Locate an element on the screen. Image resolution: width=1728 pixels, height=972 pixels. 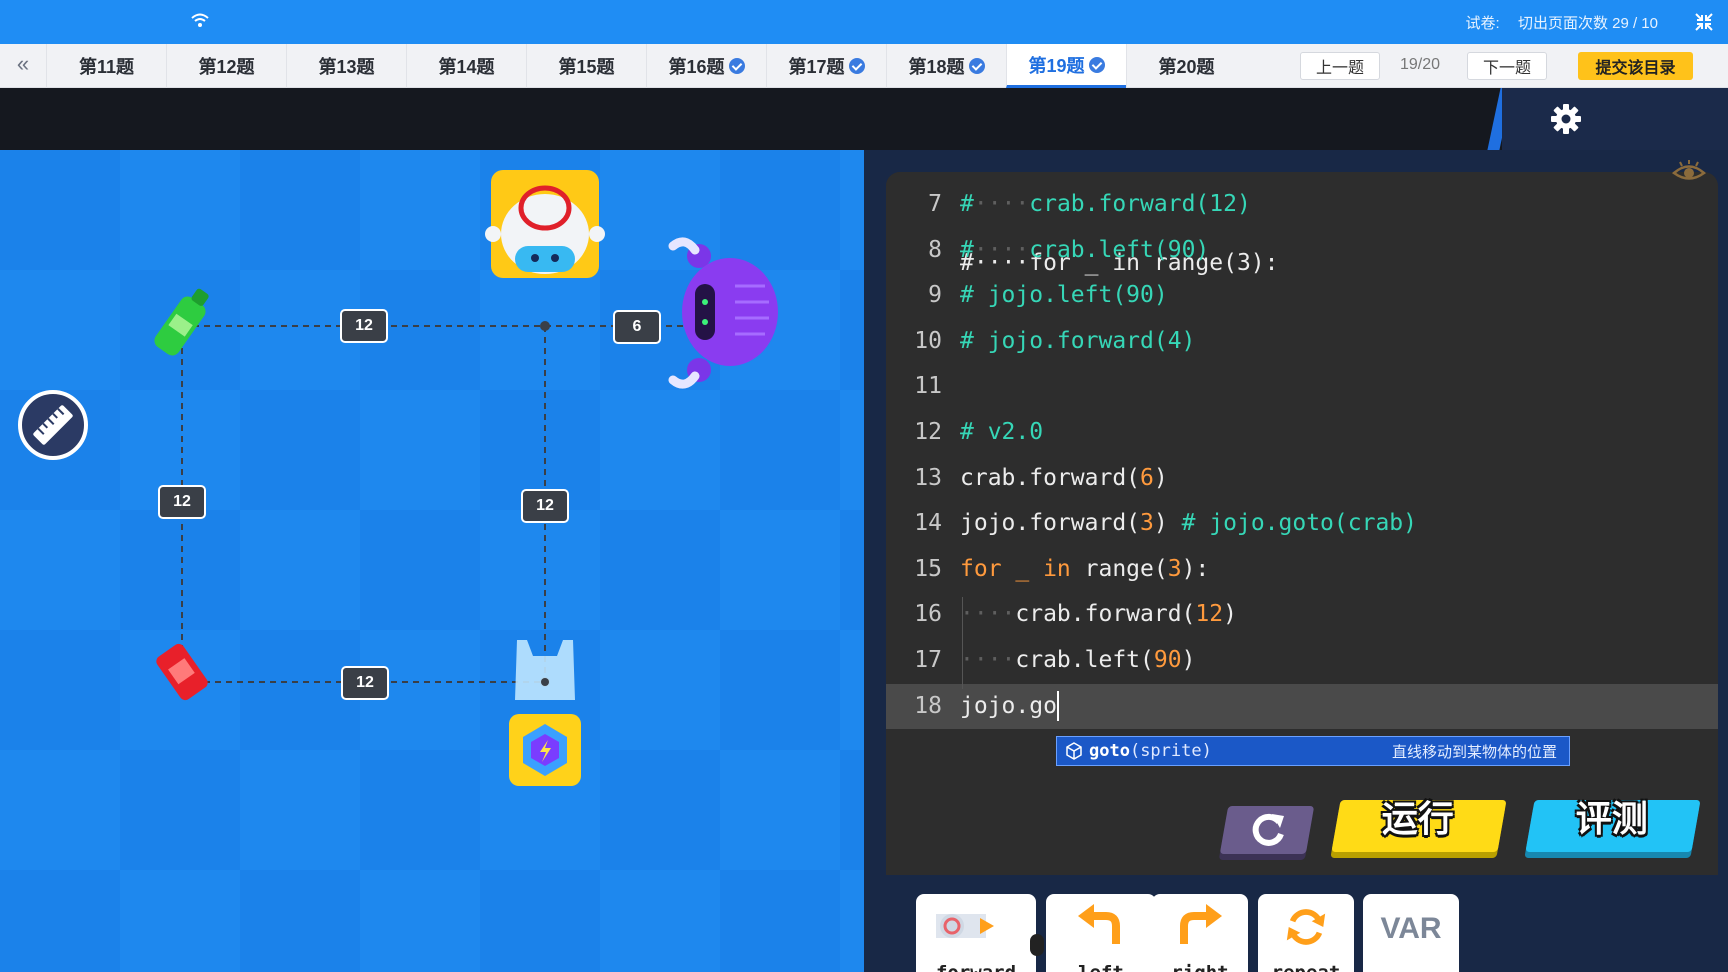
code-line: 12 # v2.0 is located at coordinates (1302, 433).